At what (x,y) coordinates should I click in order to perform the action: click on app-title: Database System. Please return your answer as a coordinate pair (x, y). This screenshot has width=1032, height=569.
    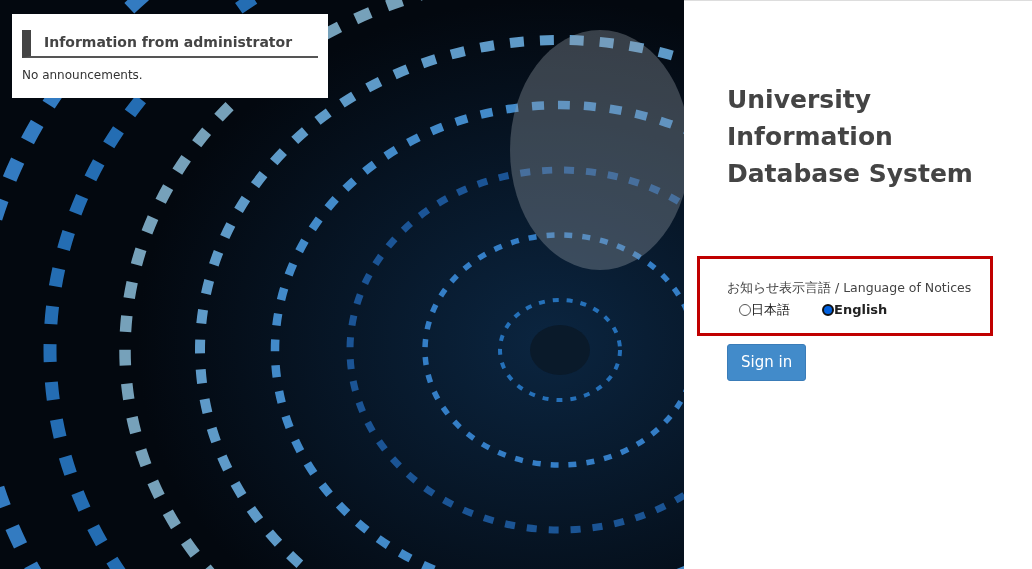
    Looking at the image, I should click on (850, 174).